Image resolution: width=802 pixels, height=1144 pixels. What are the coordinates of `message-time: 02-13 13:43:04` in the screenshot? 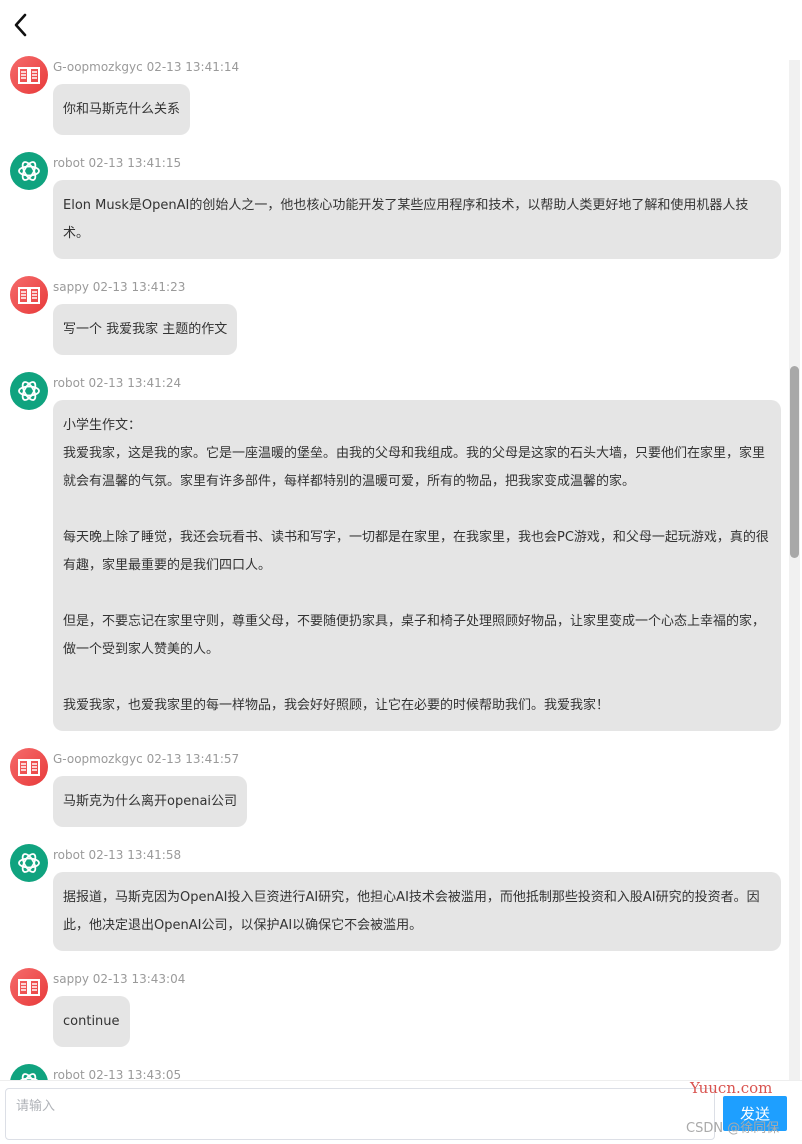 It's located at (139, 979).